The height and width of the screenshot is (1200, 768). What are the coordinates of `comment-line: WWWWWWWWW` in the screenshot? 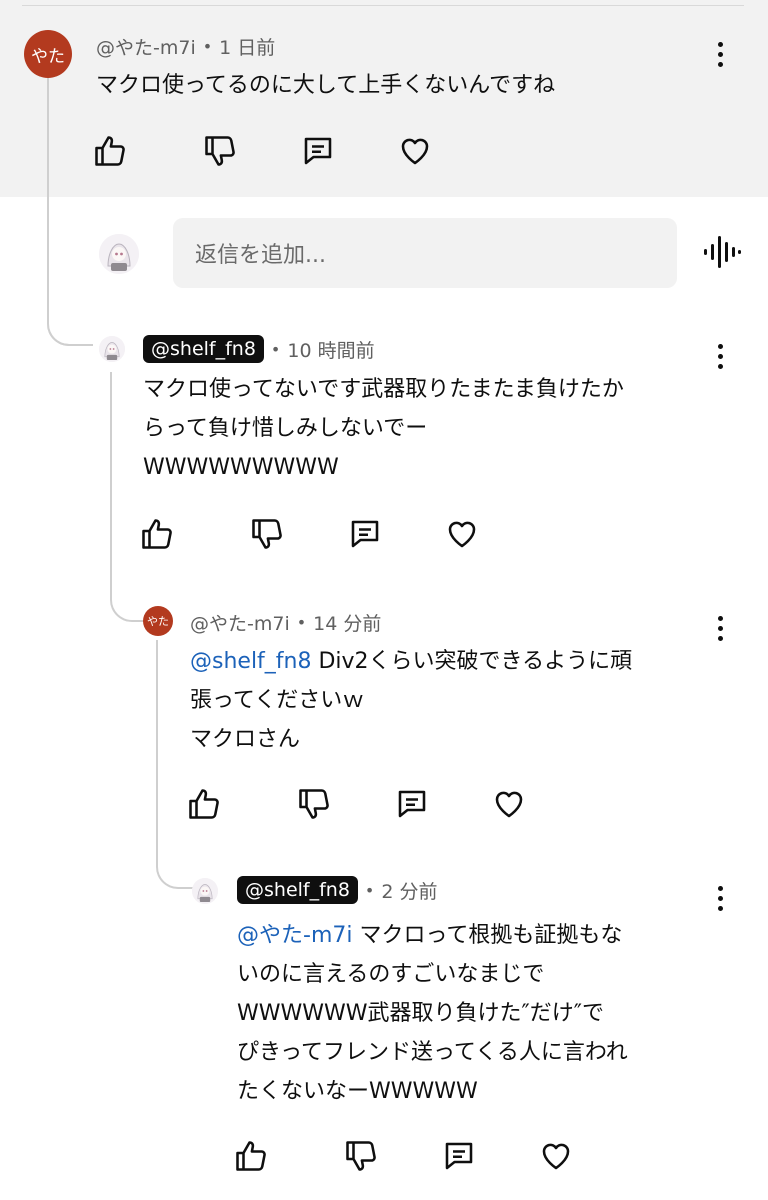 It's located at (241, 467).